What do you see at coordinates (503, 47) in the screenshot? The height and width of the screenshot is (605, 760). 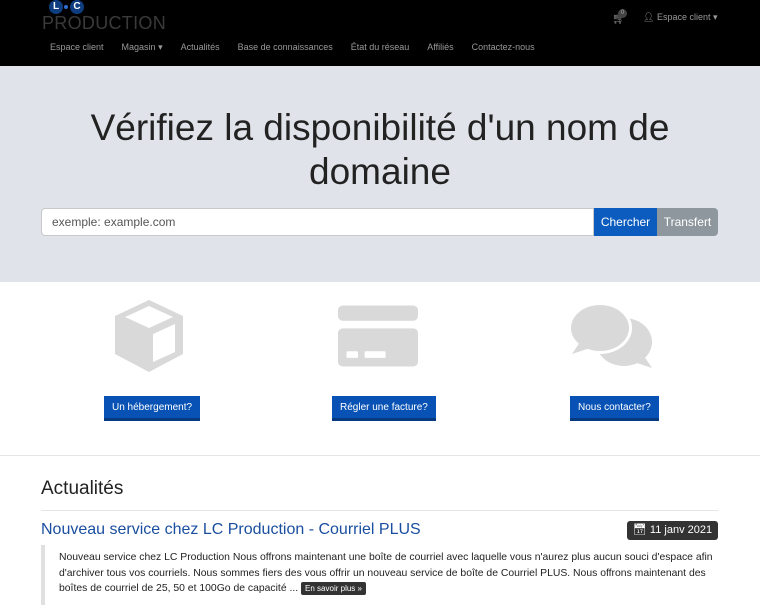 I see `nav-contact: Contactez-nous` at bounding box center [503, 47].